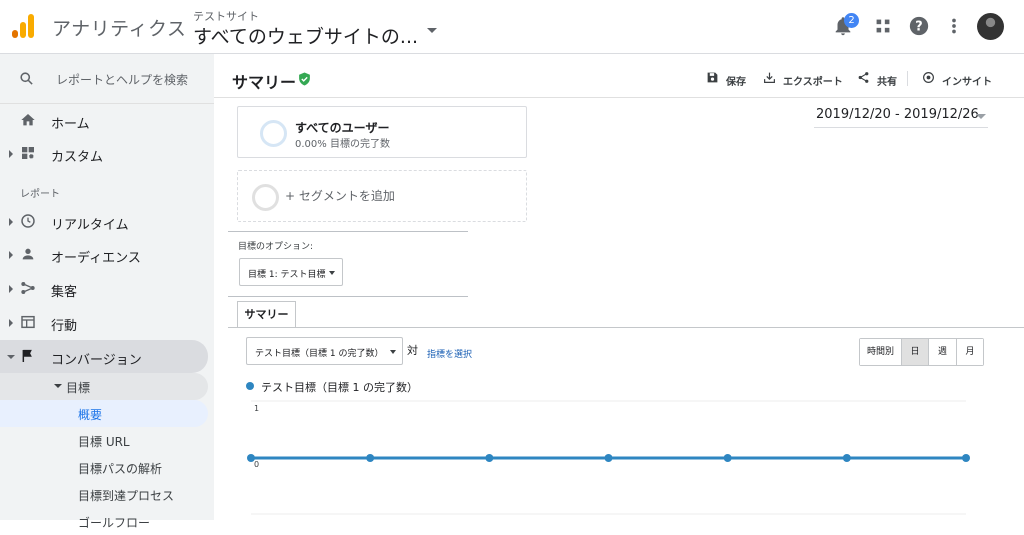 This screenshot has width=1024, height=535. Describe the element at coordinates (851, 20) in the screenshot. I see `notification-badge: 2` at that location.